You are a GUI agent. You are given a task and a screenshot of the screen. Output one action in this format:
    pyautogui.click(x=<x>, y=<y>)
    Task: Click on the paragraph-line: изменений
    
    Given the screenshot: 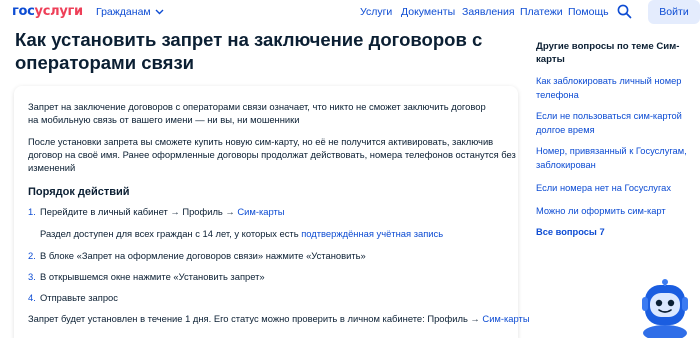 What is the action you would take?
    pyautogui.click(x=52, y=167)
    